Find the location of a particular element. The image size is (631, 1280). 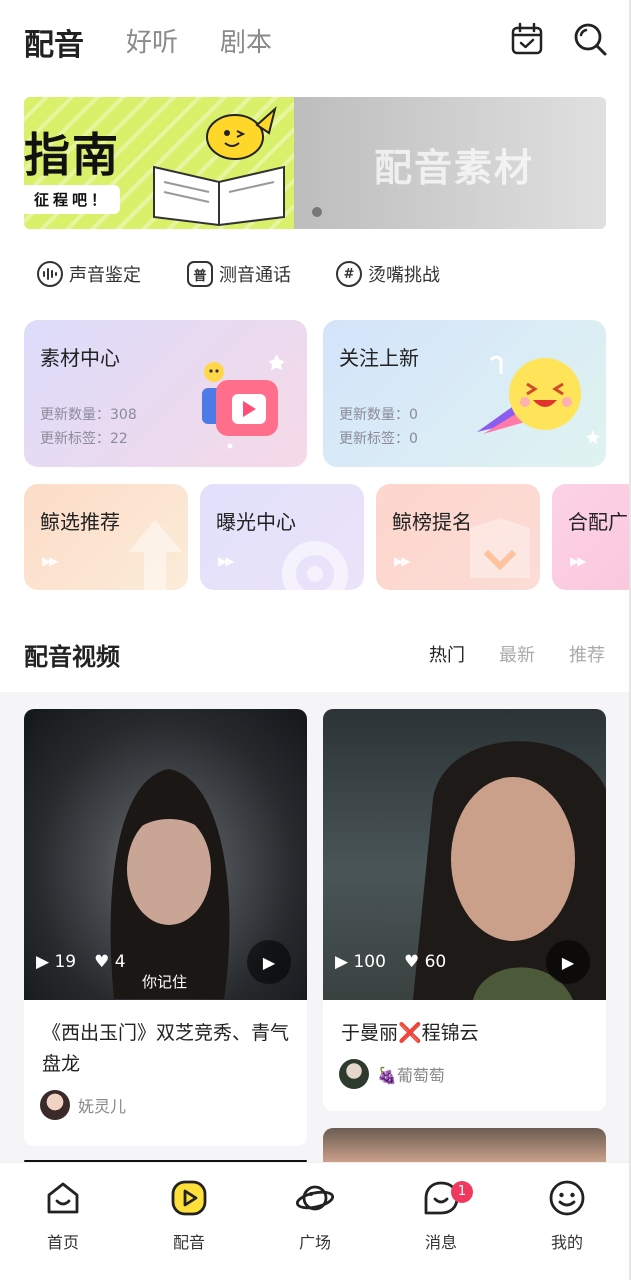

banner-slide-materials: 配音素材 is located at coordinates (450, 163).